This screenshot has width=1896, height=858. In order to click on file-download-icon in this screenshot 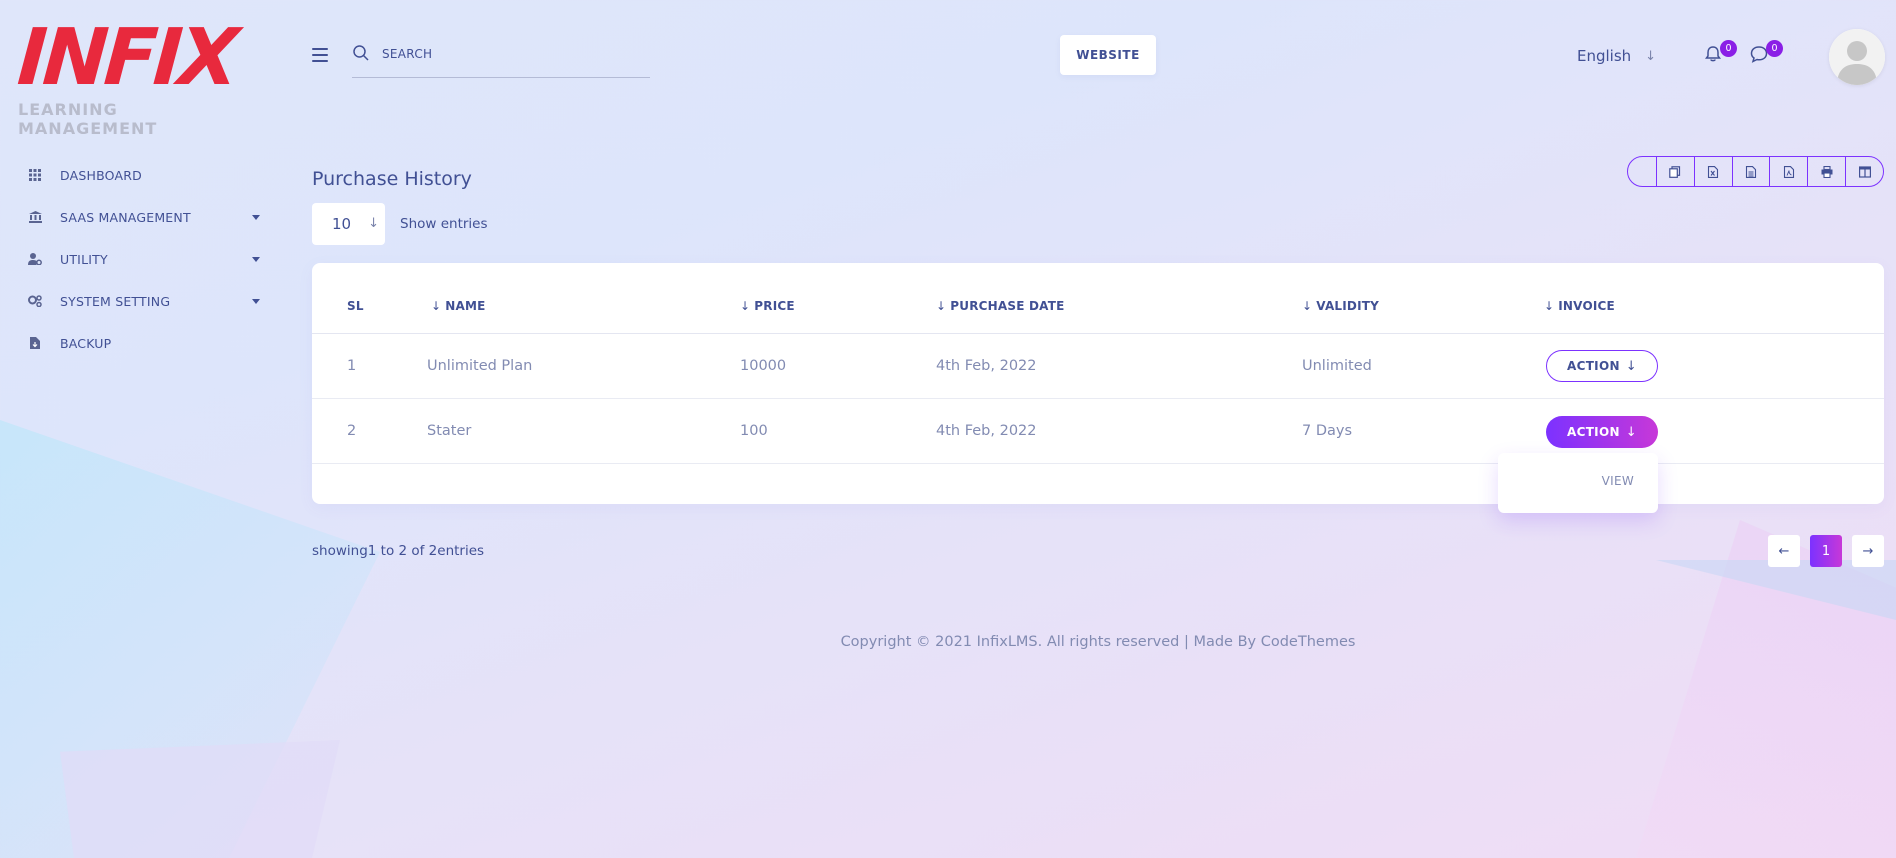, I will do `click(35, 343)`.